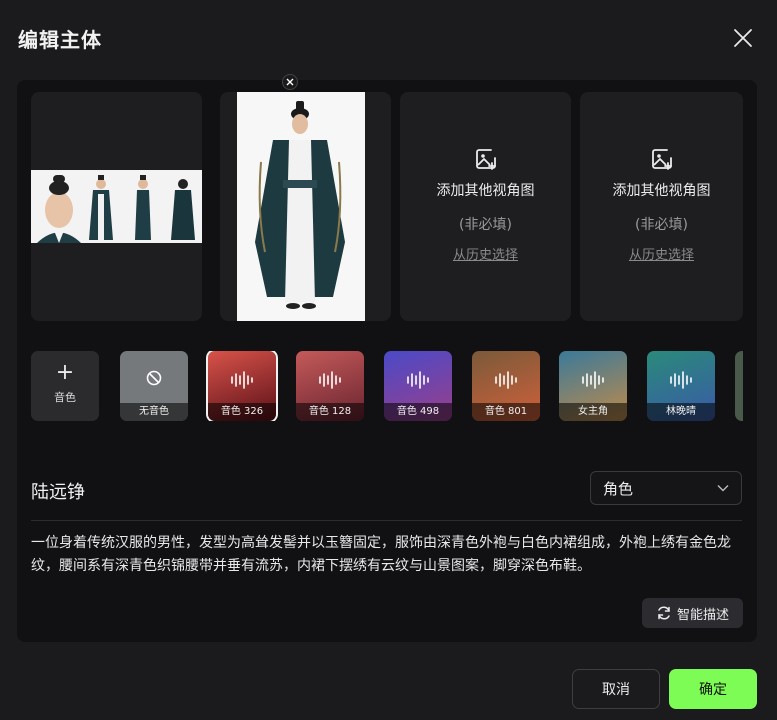 This screenshot has width=777, height=720. What do you see at coordinates (65, 386) in the screenshot?
I see `add-voice-button: + 音色` at bounding box center [65, 386].